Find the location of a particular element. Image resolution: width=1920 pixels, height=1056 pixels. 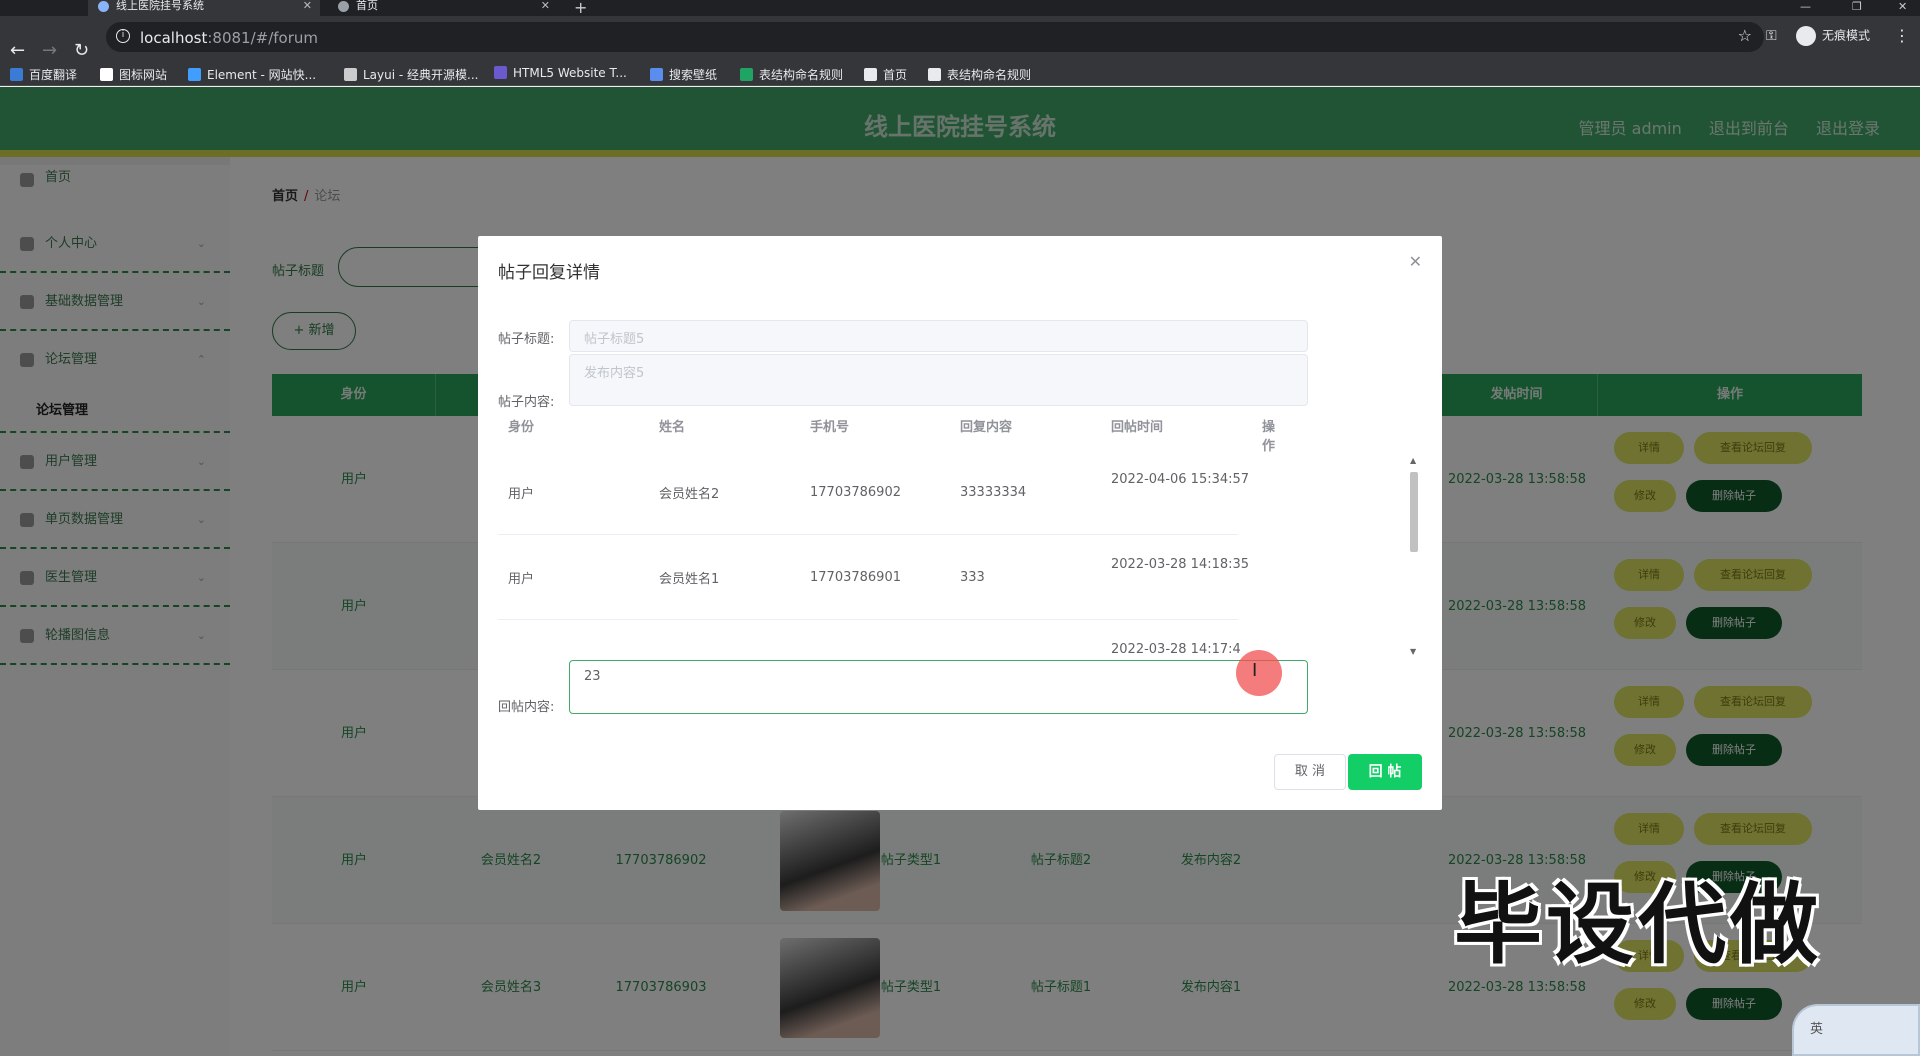

column-header: 姓名 is located at coordinates (672, 427).